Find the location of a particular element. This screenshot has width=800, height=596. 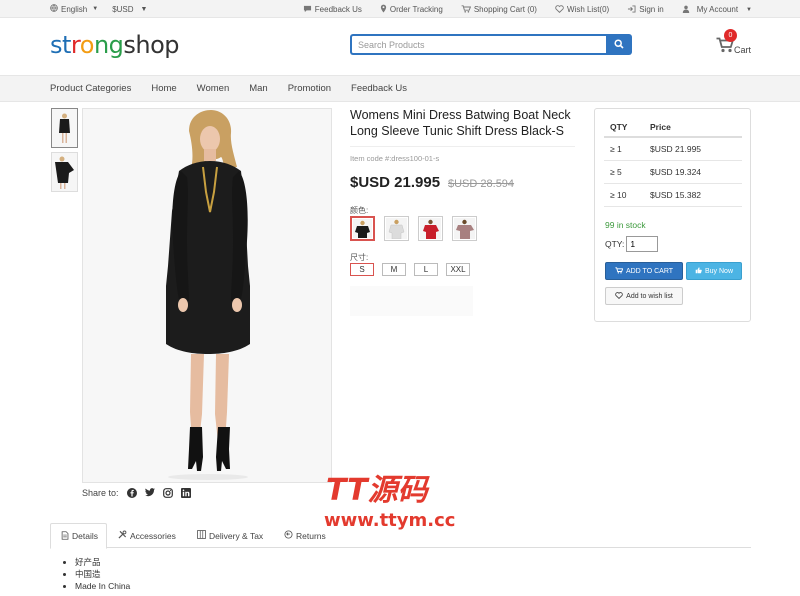

size-option-m: M is located at coordinates (394, 269).